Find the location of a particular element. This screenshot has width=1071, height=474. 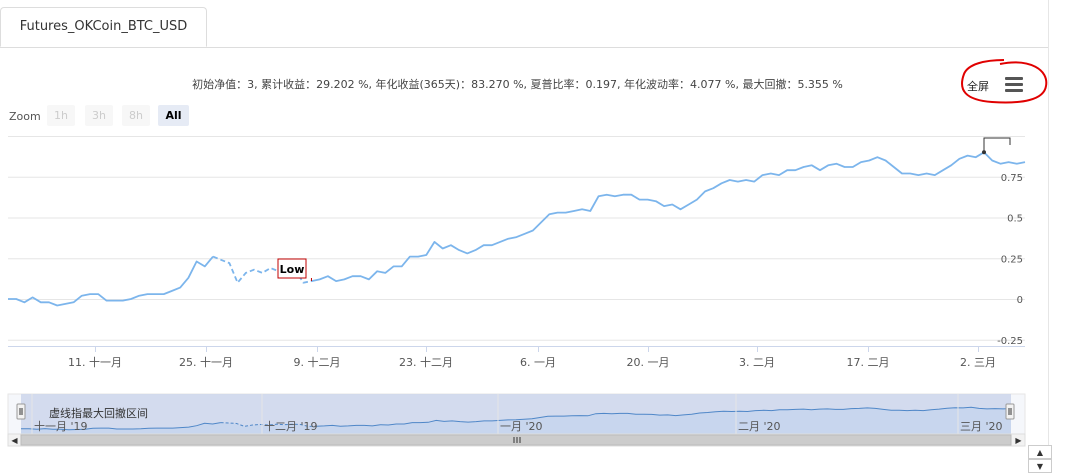

navigator-label: 三月 '20 is located at coordinates (981, 426).